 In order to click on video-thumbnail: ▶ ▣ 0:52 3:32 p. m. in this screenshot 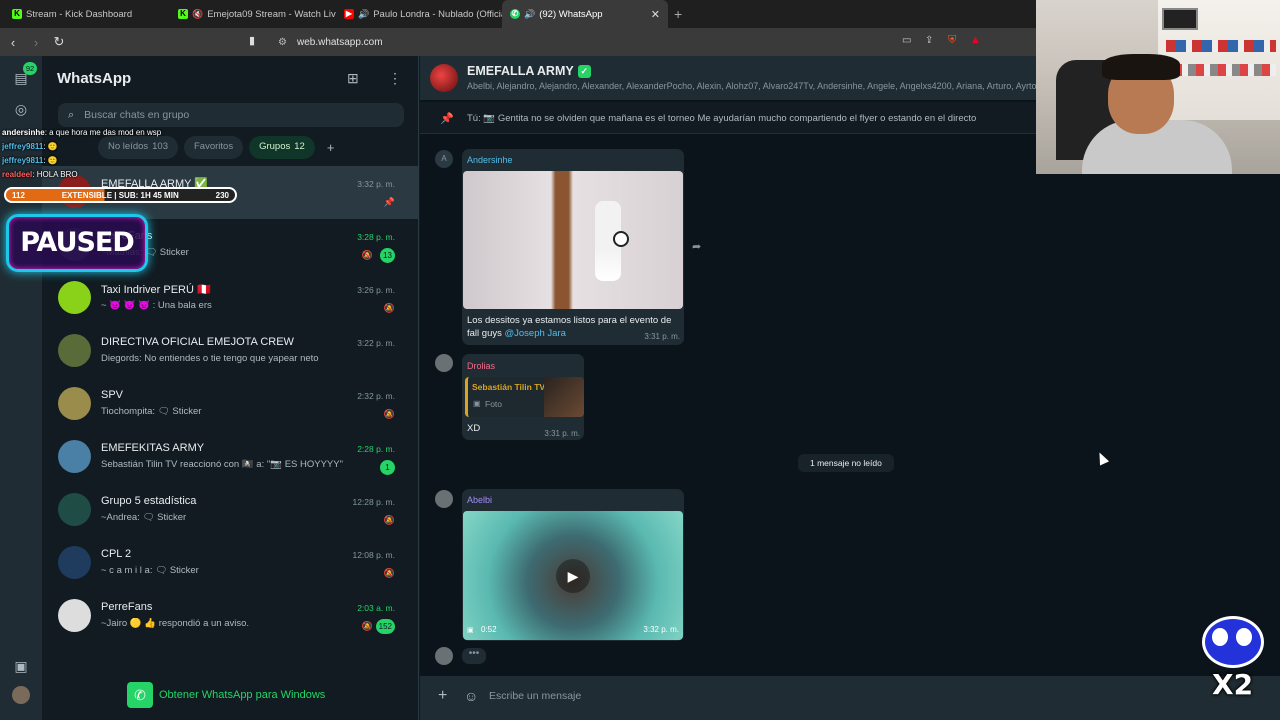, I will do `click(573, 575)`.